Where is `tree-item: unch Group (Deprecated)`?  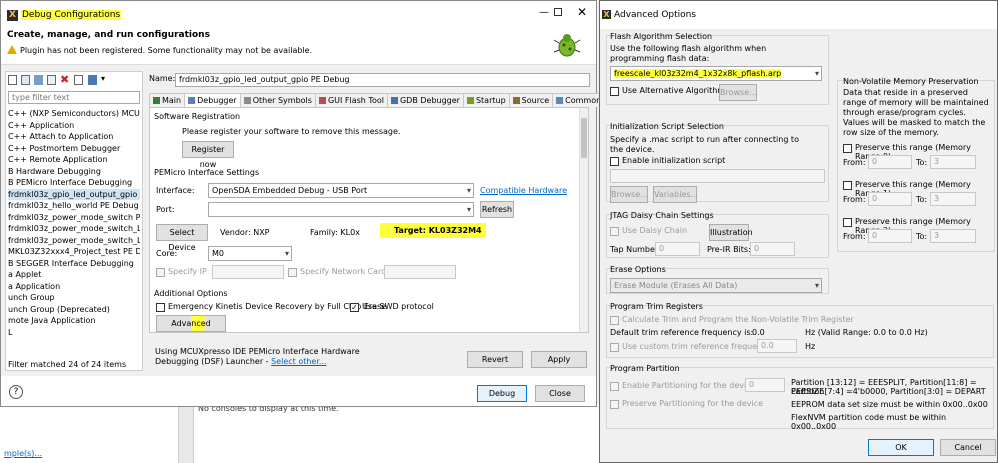
tree-item: unch Group (Deprecated) is located at coordinates (74, 310).